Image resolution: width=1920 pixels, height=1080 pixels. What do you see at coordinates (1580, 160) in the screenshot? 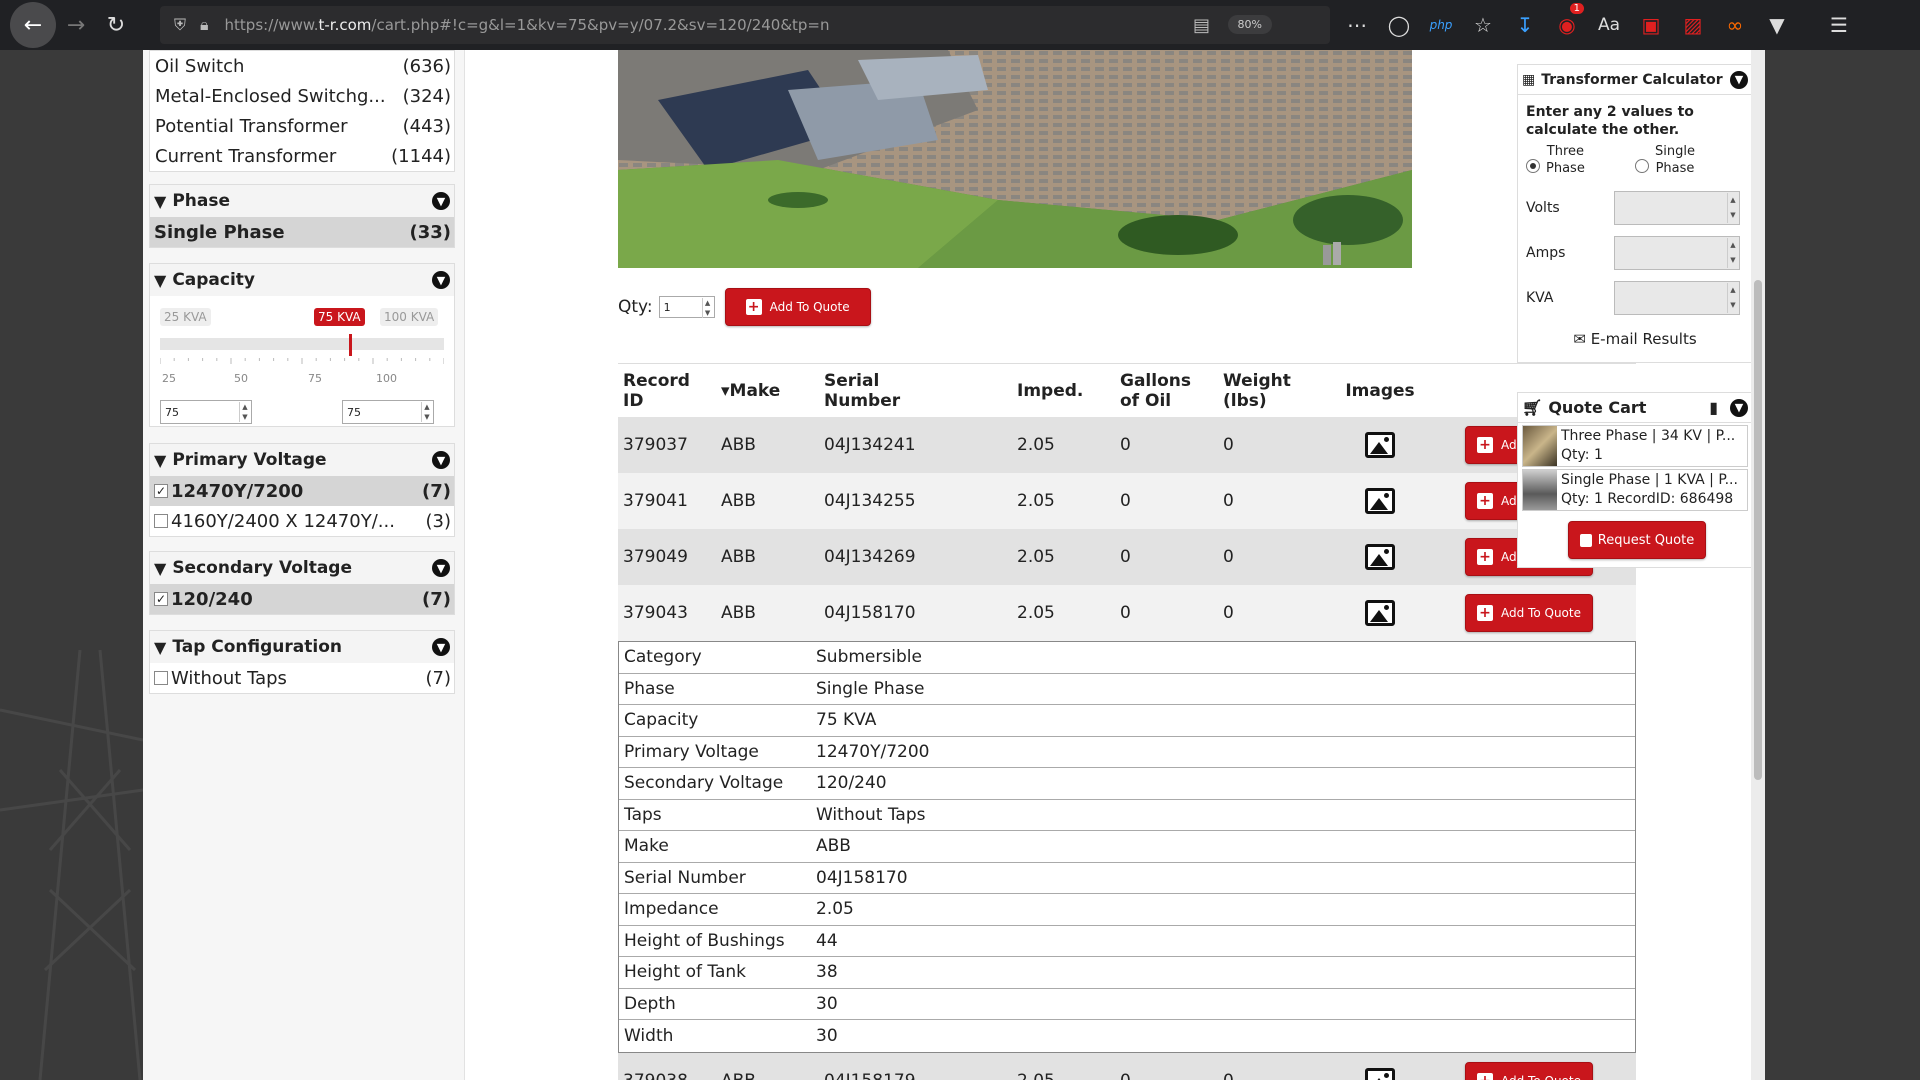
I see `three-phase-option: Three Phase` at bounding box center [1580, 160].